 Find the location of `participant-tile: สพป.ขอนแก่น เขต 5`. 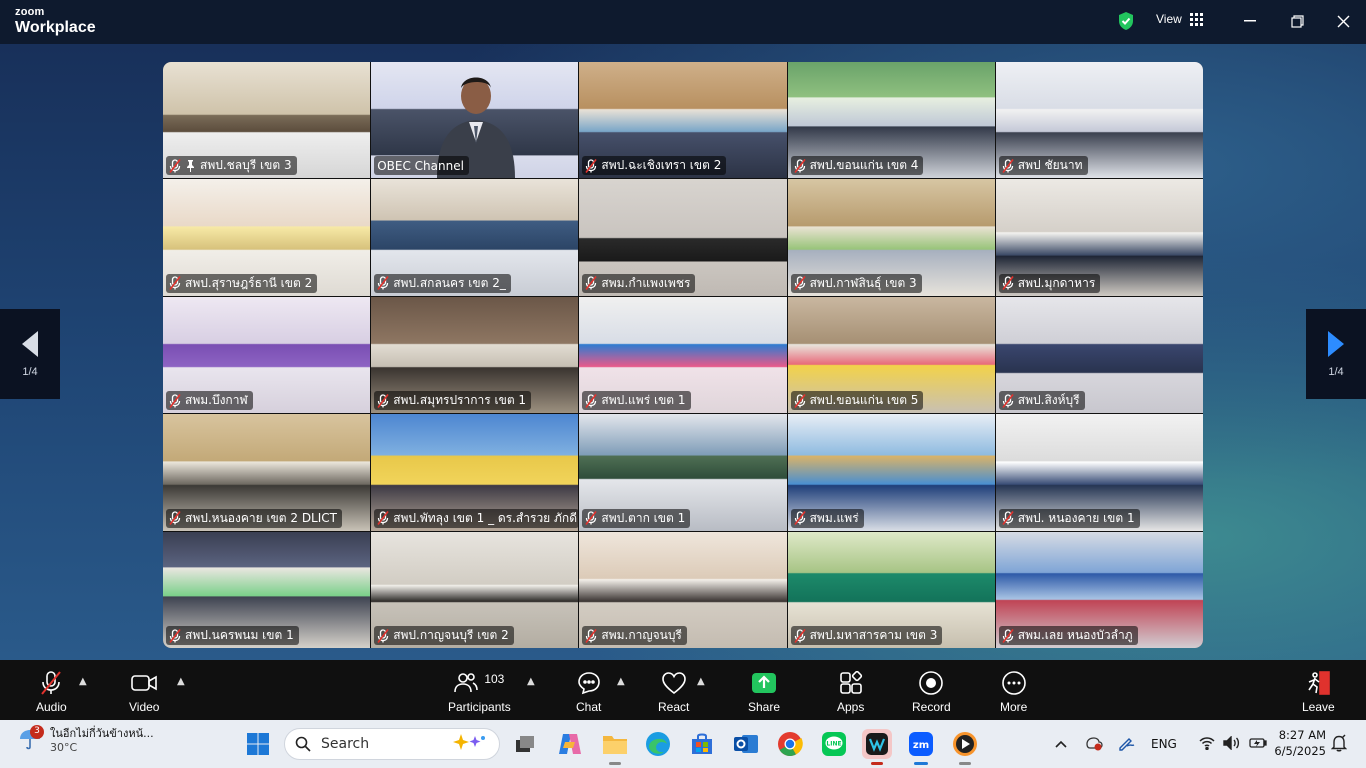

participant-tile: สพป.ขอนแก่น เขต 5 is located at coordinates (891, 355).